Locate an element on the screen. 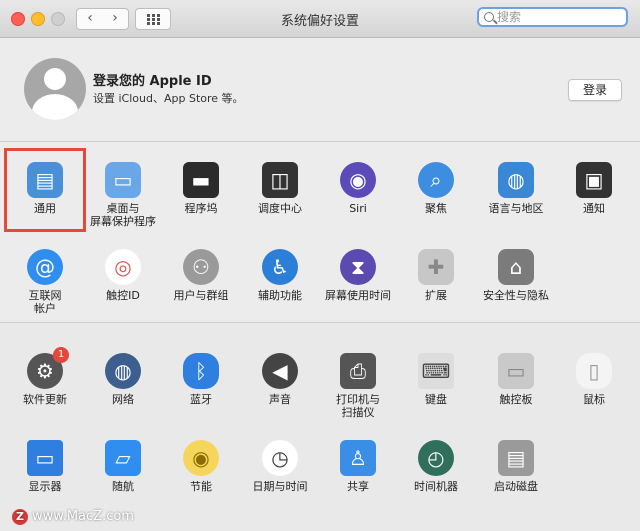 Image resolution: width=640 pixels, height=531 pixels. pref-pane-label: Siri is located at coordinates (358, 208).